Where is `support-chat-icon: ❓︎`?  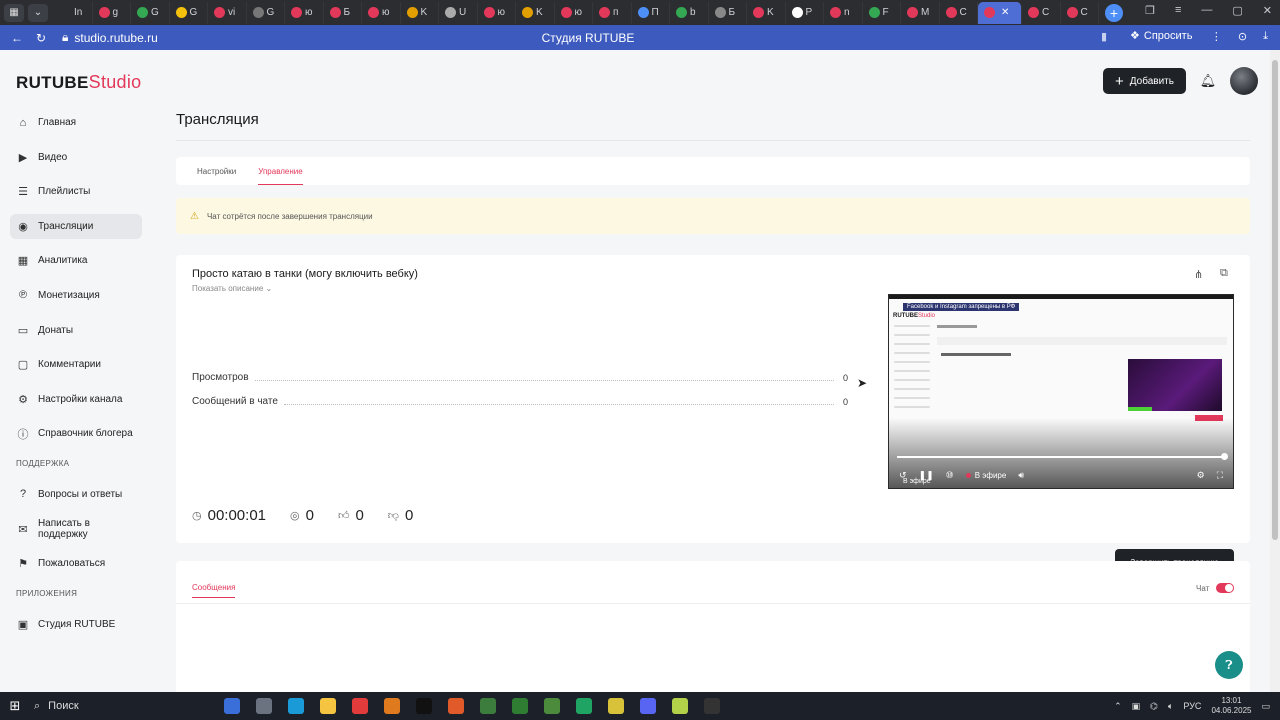
support-chat-icon: ❓︎ is located at coordinates (1229, 665).